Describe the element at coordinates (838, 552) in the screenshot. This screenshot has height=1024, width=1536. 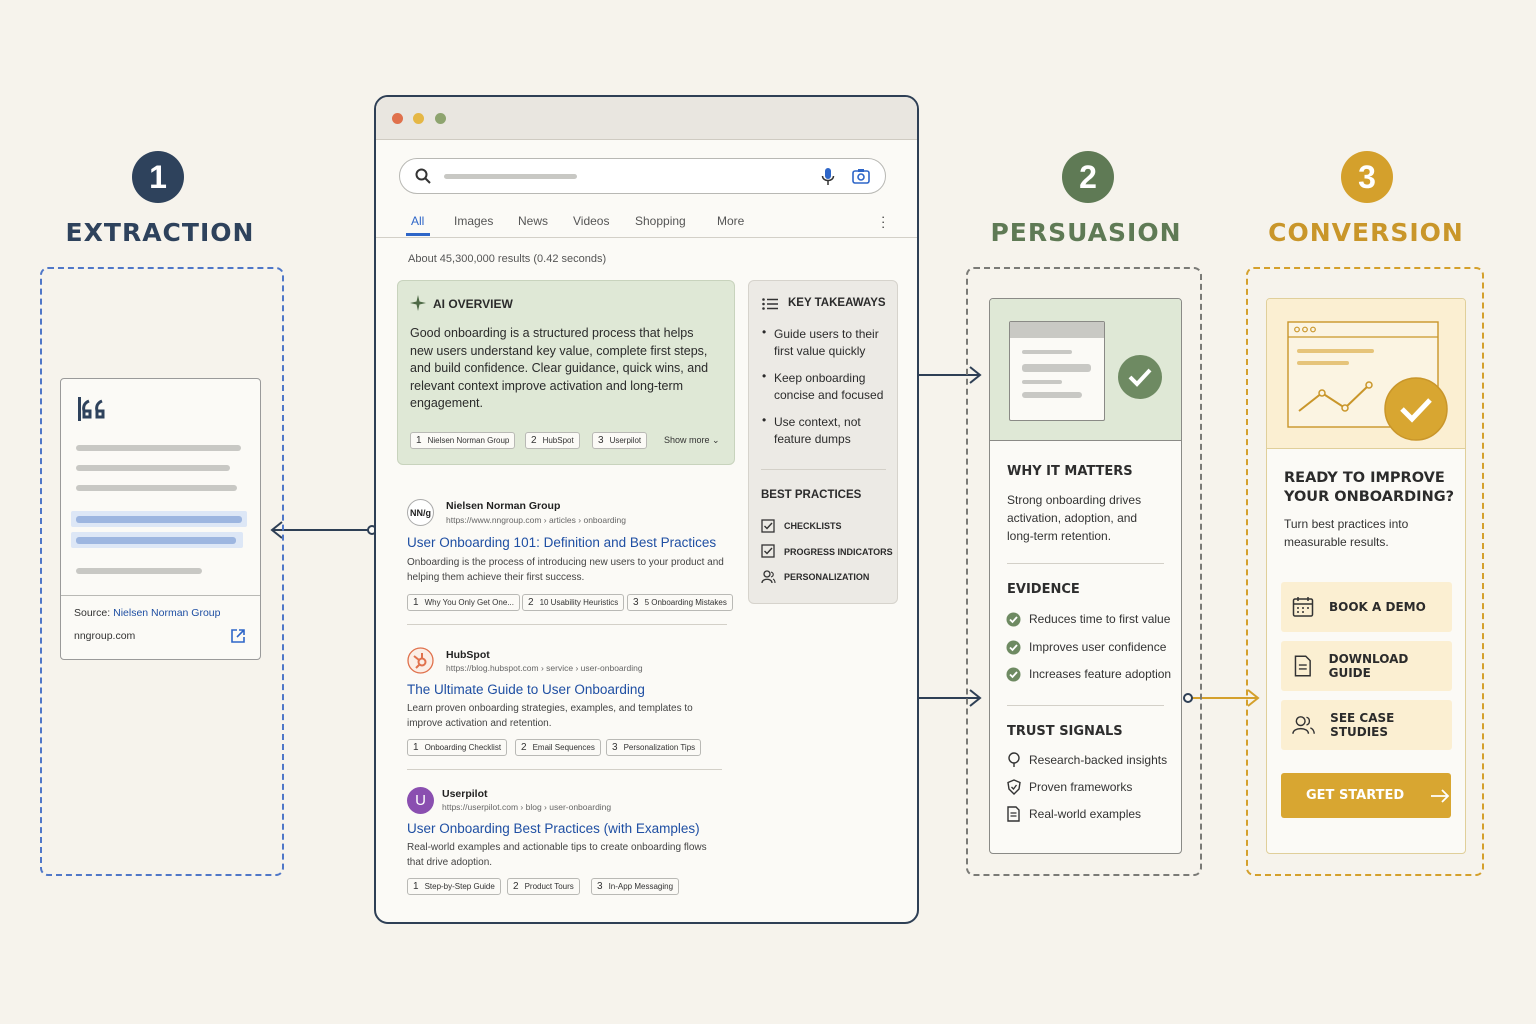
I see `best-practice-item: PROGRESS INDICATORS` at that location.